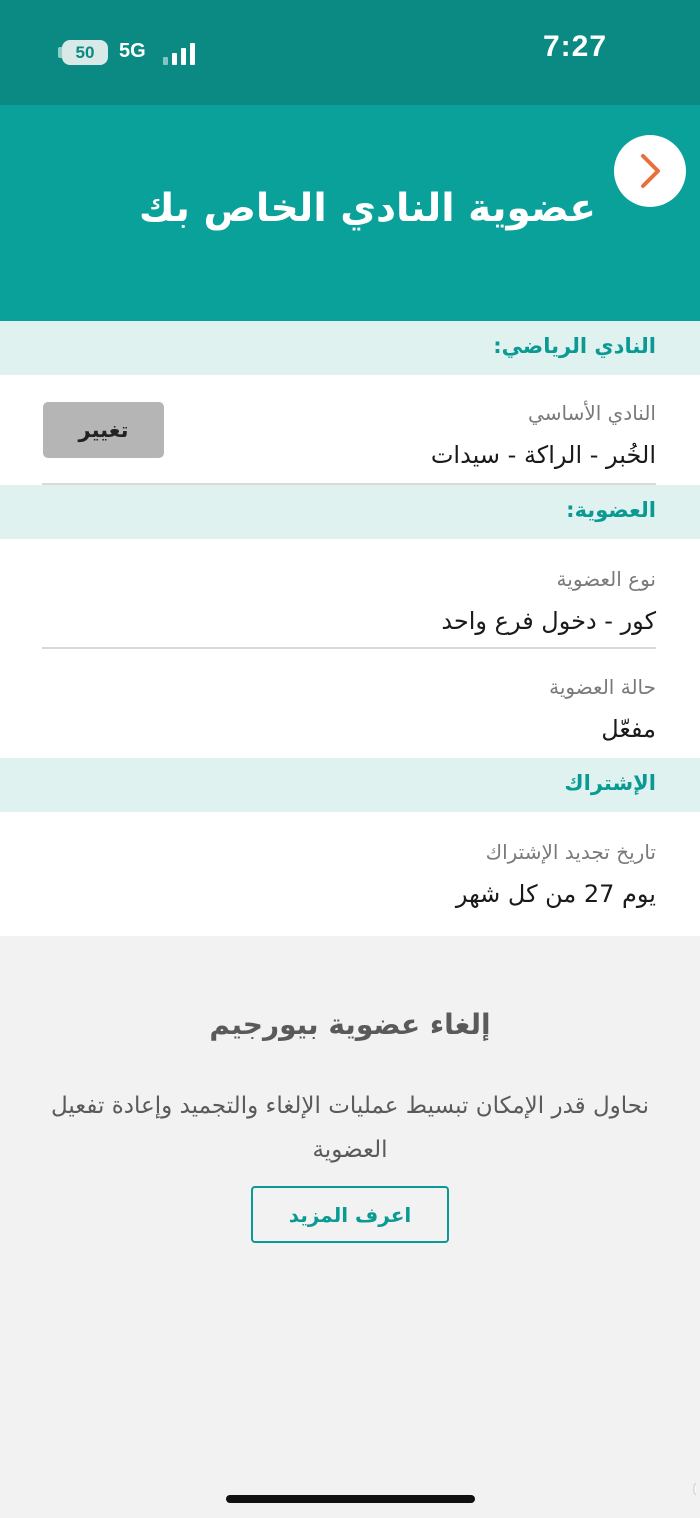 The height and width of the screenshot is (1518, 700). Describe the element at coordinates (367, 208) in the screenshot. I see `page-title: عضوية النادي الخاص بك` at that location.